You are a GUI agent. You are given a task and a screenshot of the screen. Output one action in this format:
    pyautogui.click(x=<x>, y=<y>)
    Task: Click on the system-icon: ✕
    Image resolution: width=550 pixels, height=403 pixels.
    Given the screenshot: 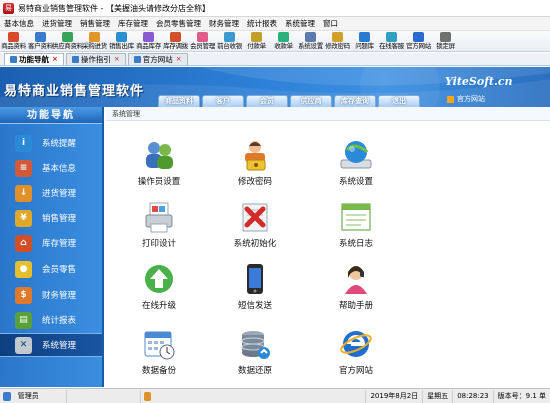 What is the action you would take?
    pyautogui.click(x=23, y=345)
    